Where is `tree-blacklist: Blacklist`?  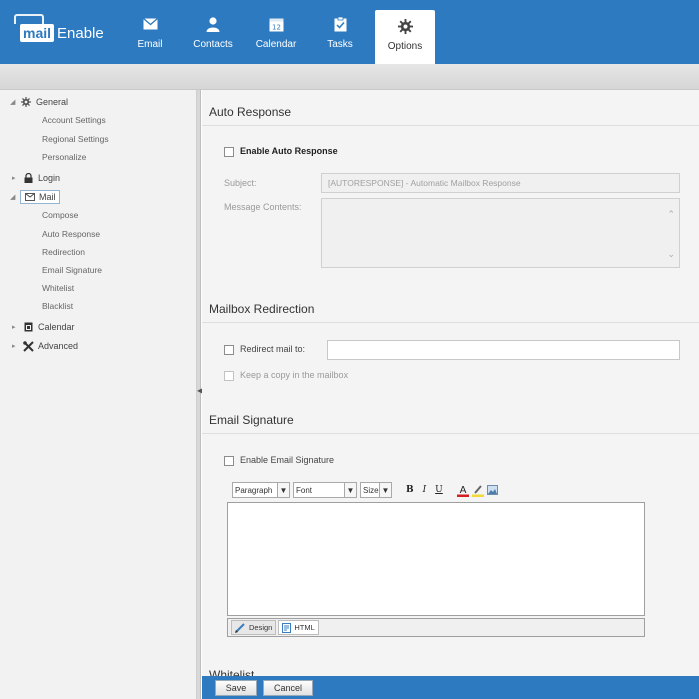
tree-blacklist: Blacklist is located at coordinates (57, 307).